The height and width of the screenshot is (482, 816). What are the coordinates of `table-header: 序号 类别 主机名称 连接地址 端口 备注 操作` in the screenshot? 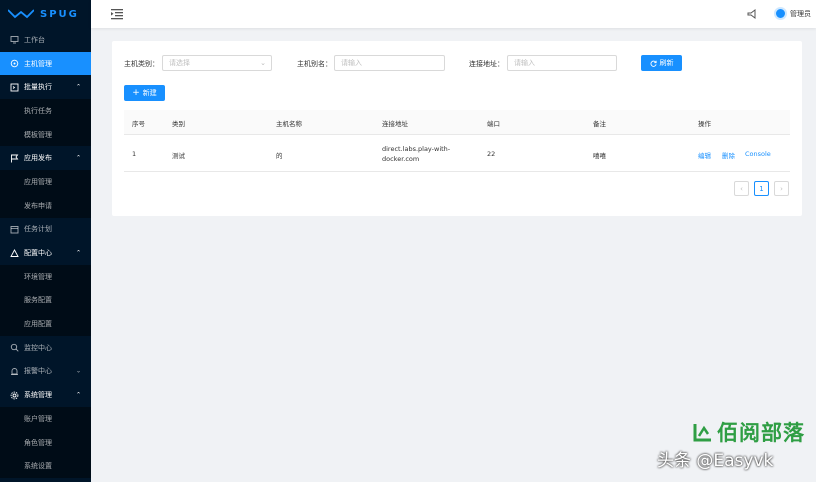 It's located at (457, 122).